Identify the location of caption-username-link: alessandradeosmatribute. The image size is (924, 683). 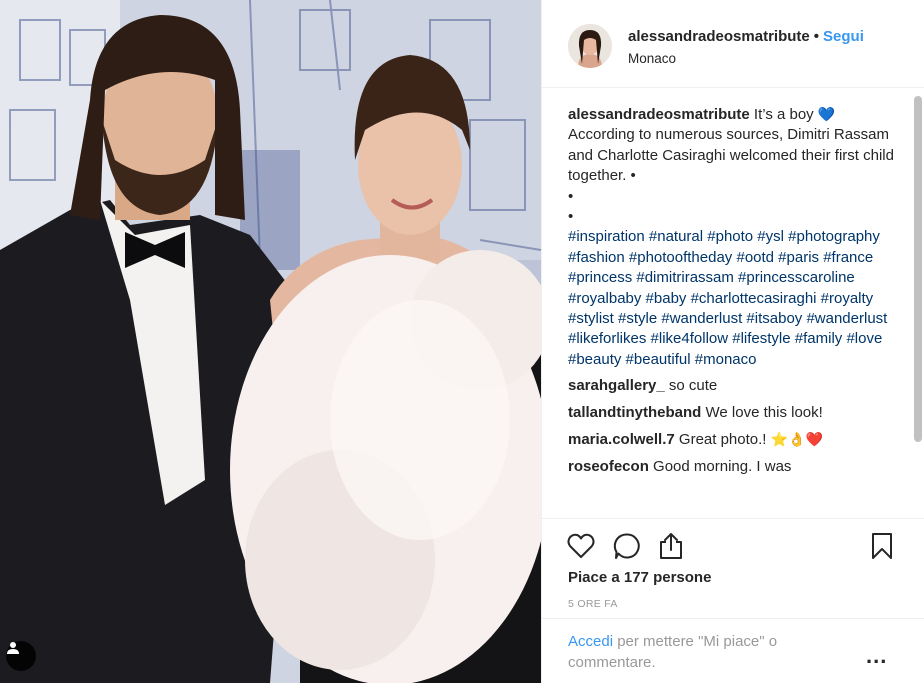
(659, 114).